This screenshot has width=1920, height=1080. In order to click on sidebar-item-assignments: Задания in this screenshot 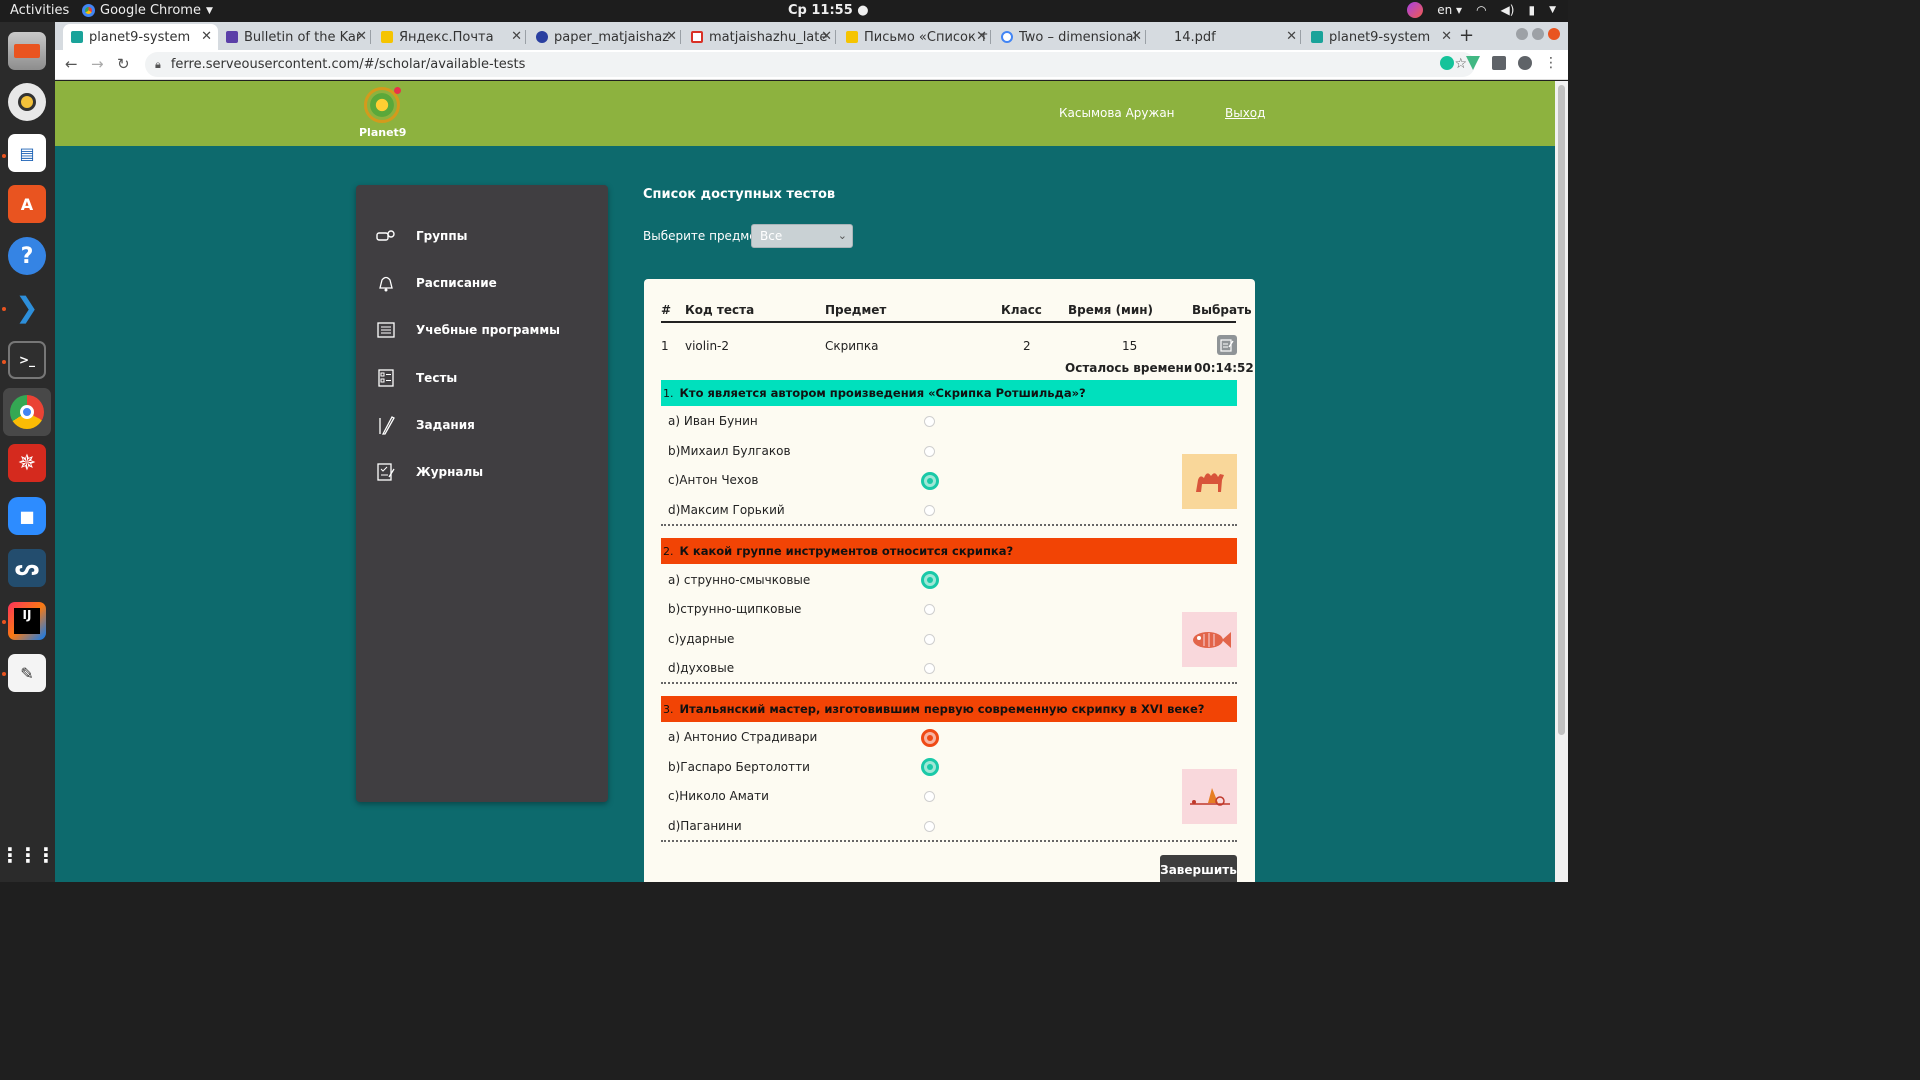, I will do `click(425, 425)`.